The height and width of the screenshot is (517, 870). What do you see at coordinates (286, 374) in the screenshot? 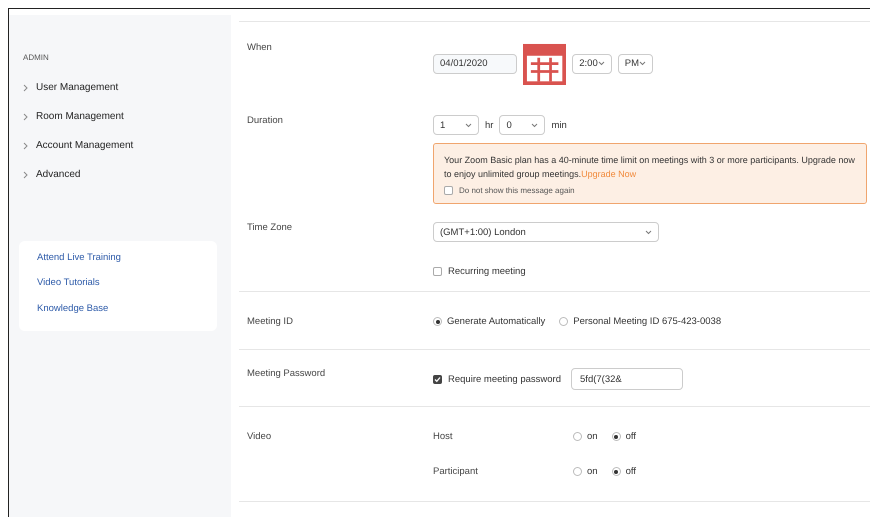
I see `field-label: Meeting Password` at bounding box center [286, 374].